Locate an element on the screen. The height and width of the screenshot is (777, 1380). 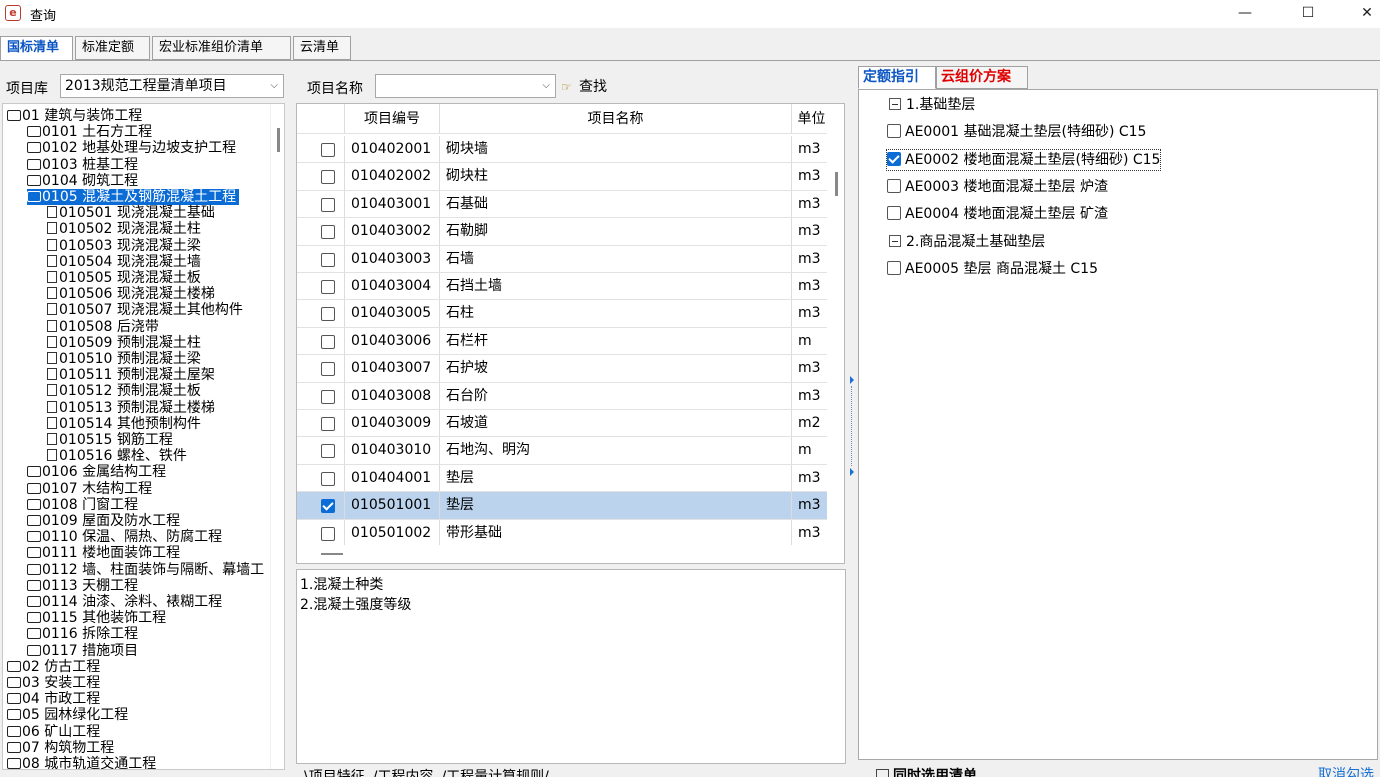
tab-yun-qingdan: 云清单 is located at coordinates (322, 48).